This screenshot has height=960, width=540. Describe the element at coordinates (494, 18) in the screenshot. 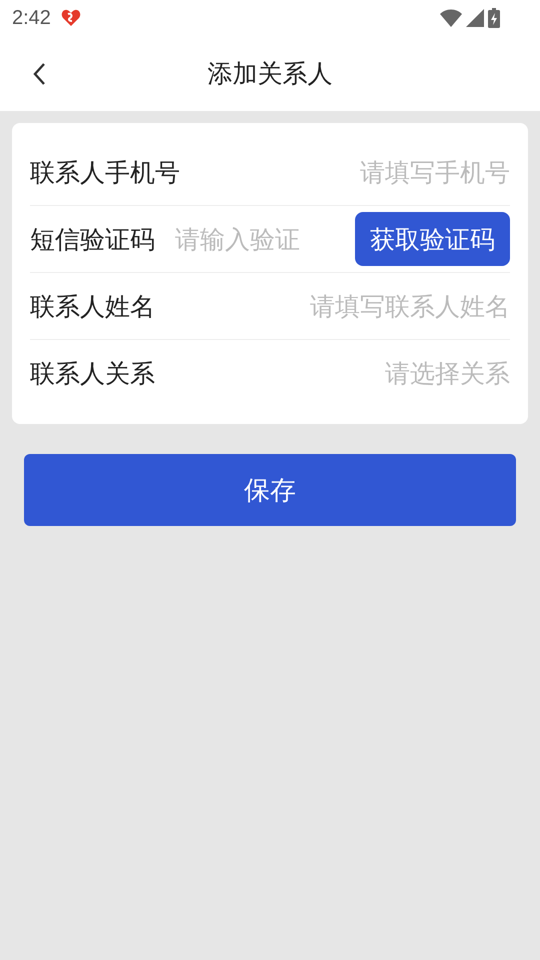

I see `battery-icon` at that location.